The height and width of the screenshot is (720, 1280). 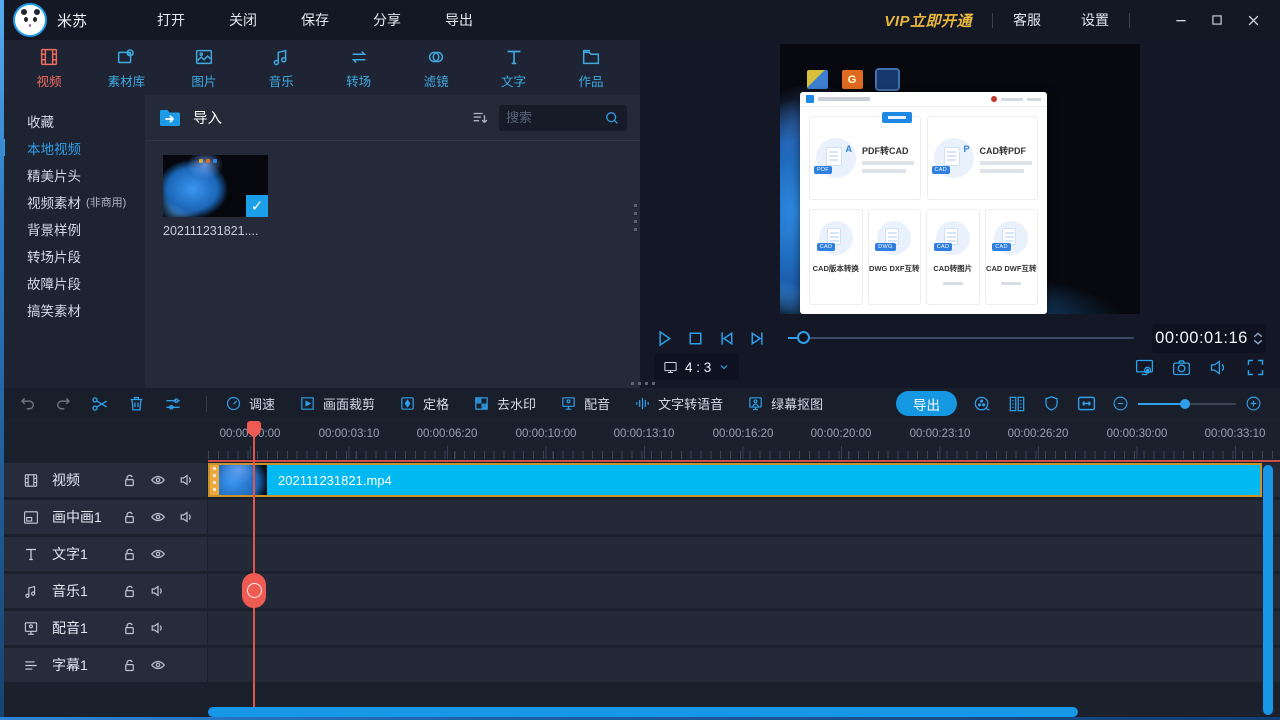 What do you see at coordinates (243, 20) in the screenshot?
I see `menu-close: 关闭` at bounding box center [243, 20].